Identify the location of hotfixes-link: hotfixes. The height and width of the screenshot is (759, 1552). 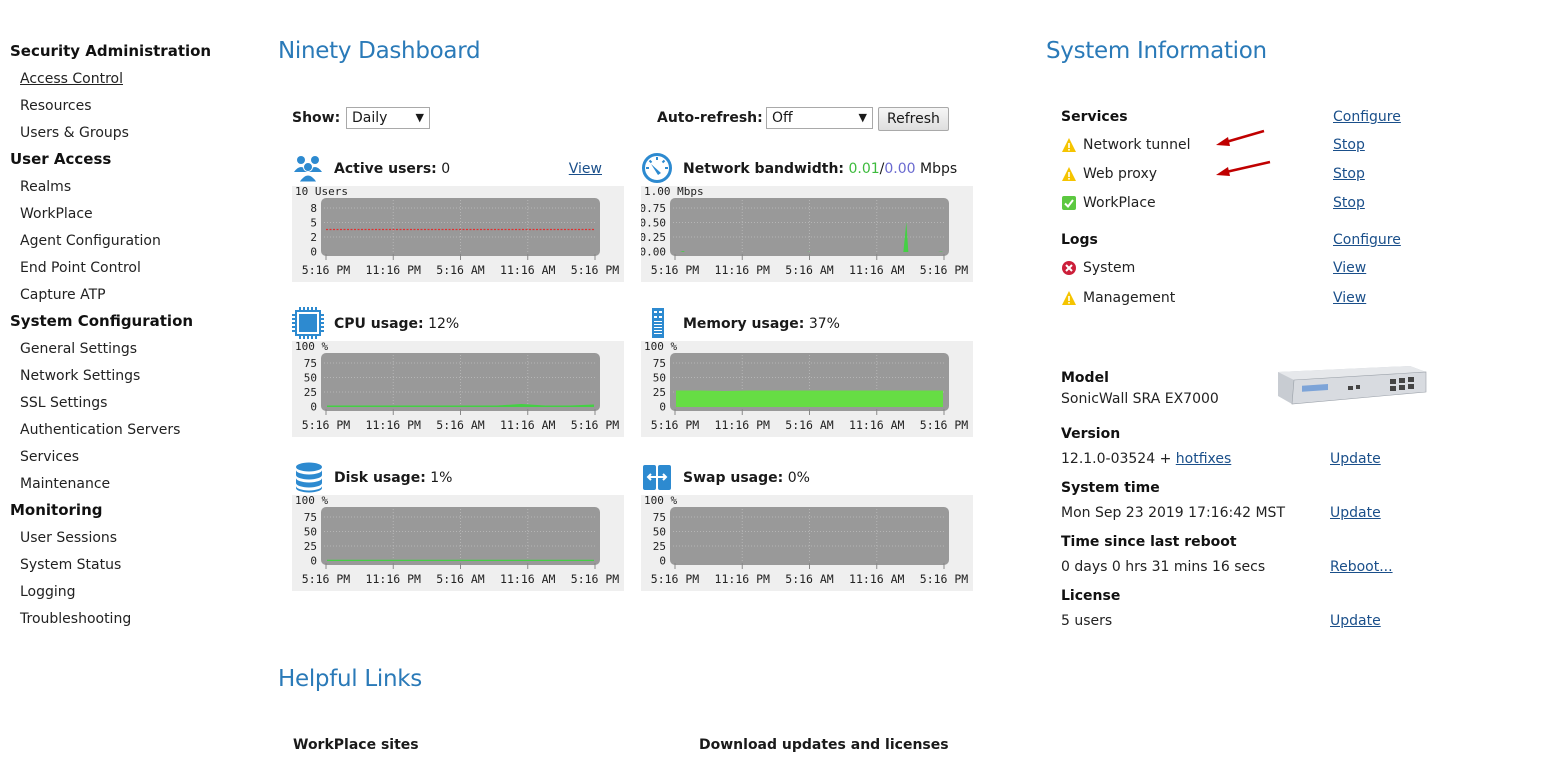
(1204, 459).